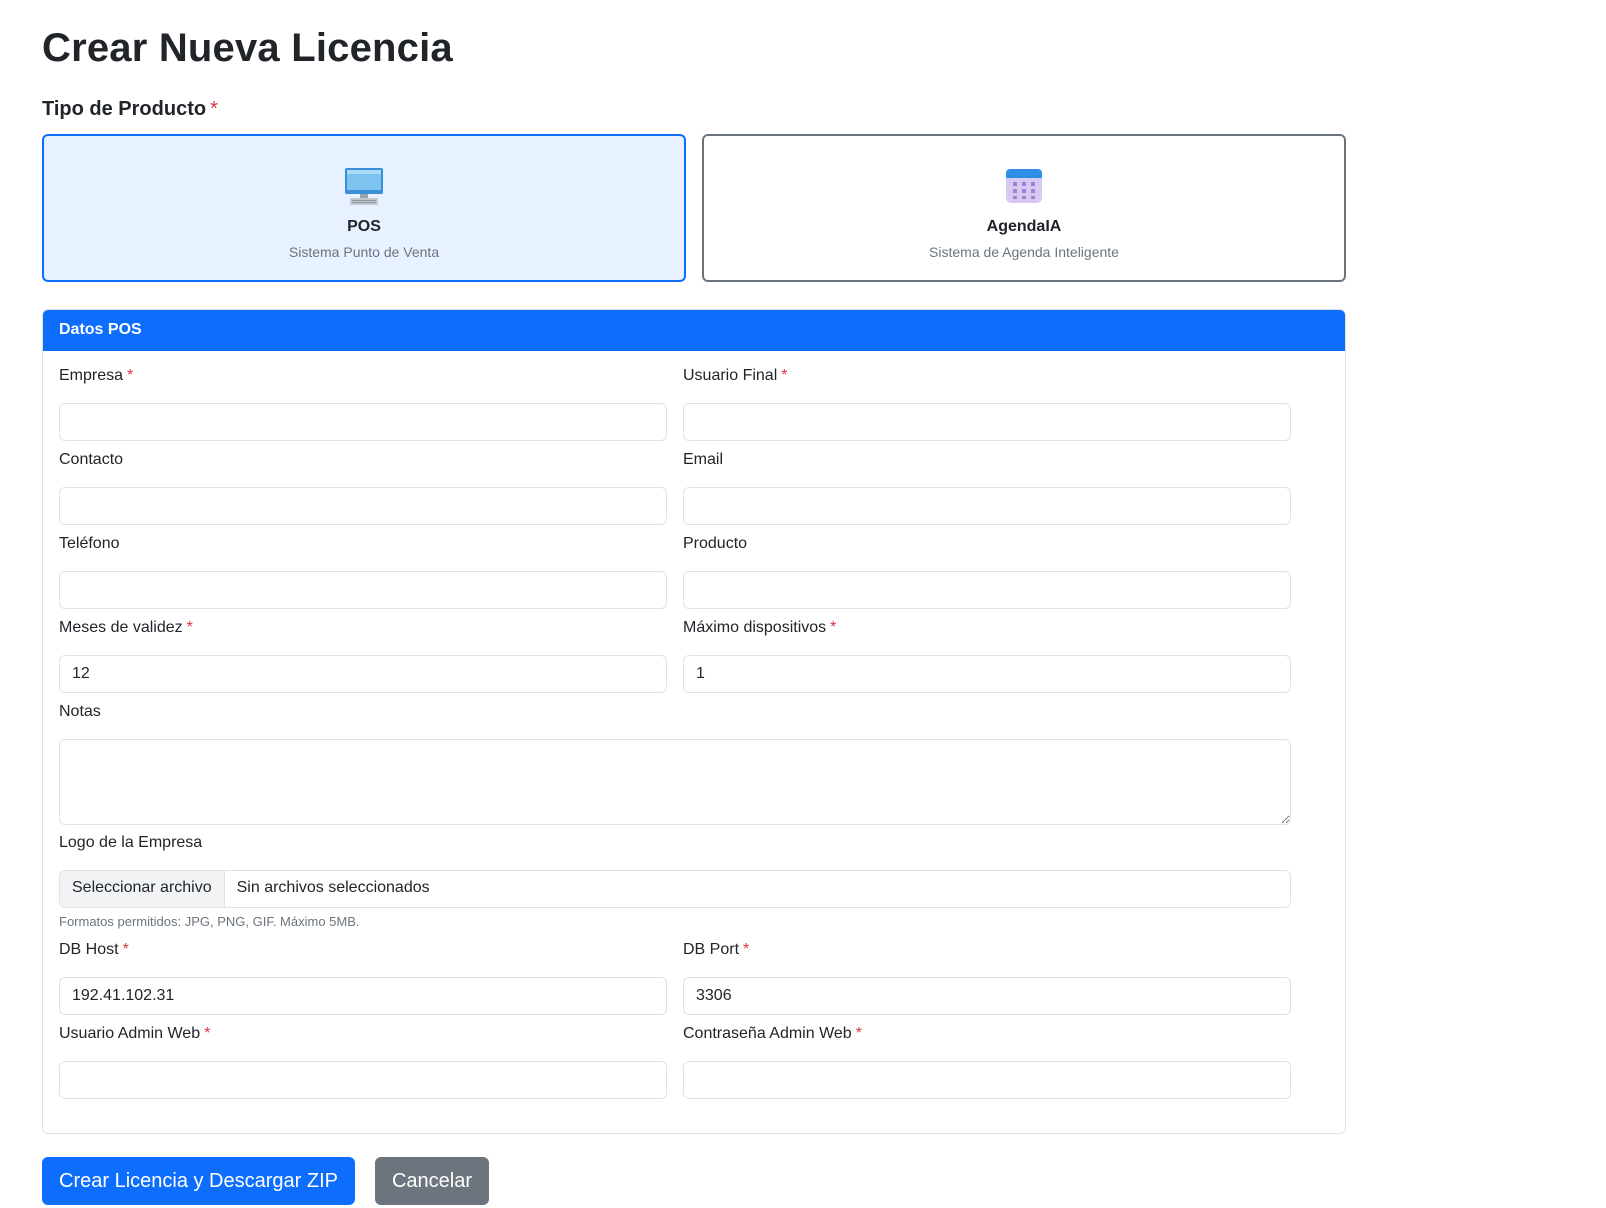 This screenshot has height=1208, width=1606. I want to click on field-label: Máximo dispositivos *, so click(760, 627).